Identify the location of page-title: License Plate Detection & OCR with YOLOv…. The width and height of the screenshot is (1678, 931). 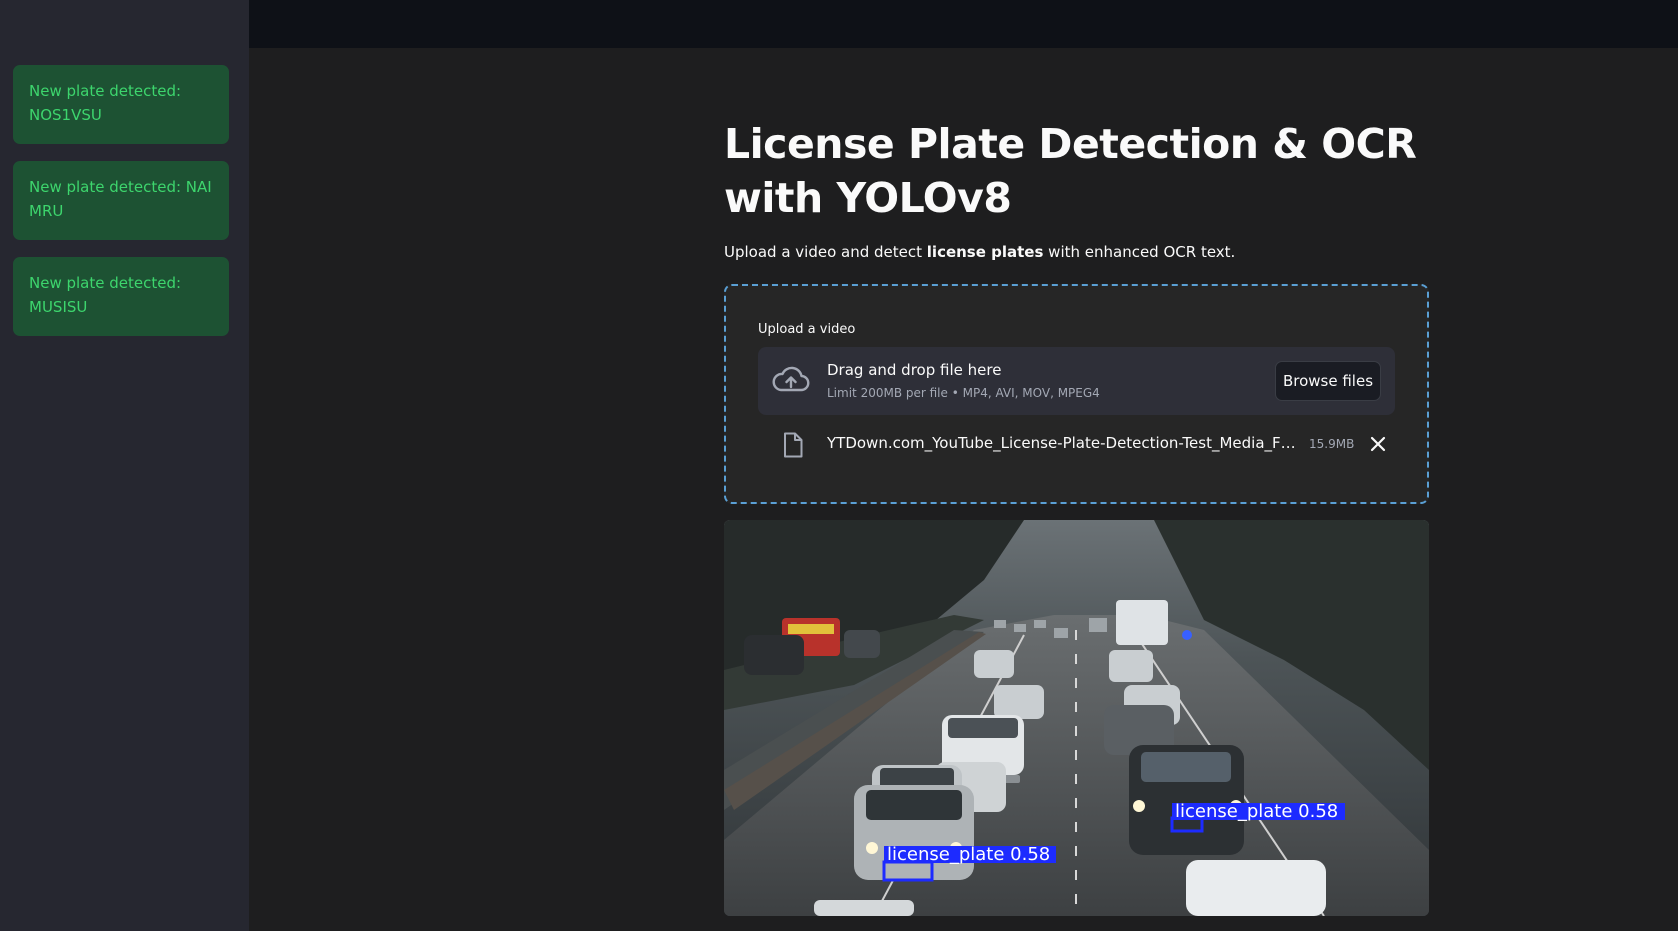
(1070, 171).